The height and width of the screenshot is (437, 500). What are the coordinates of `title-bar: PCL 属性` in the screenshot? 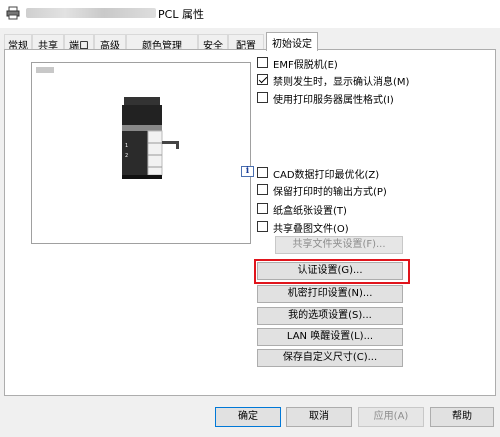 It's located at (250, 14).